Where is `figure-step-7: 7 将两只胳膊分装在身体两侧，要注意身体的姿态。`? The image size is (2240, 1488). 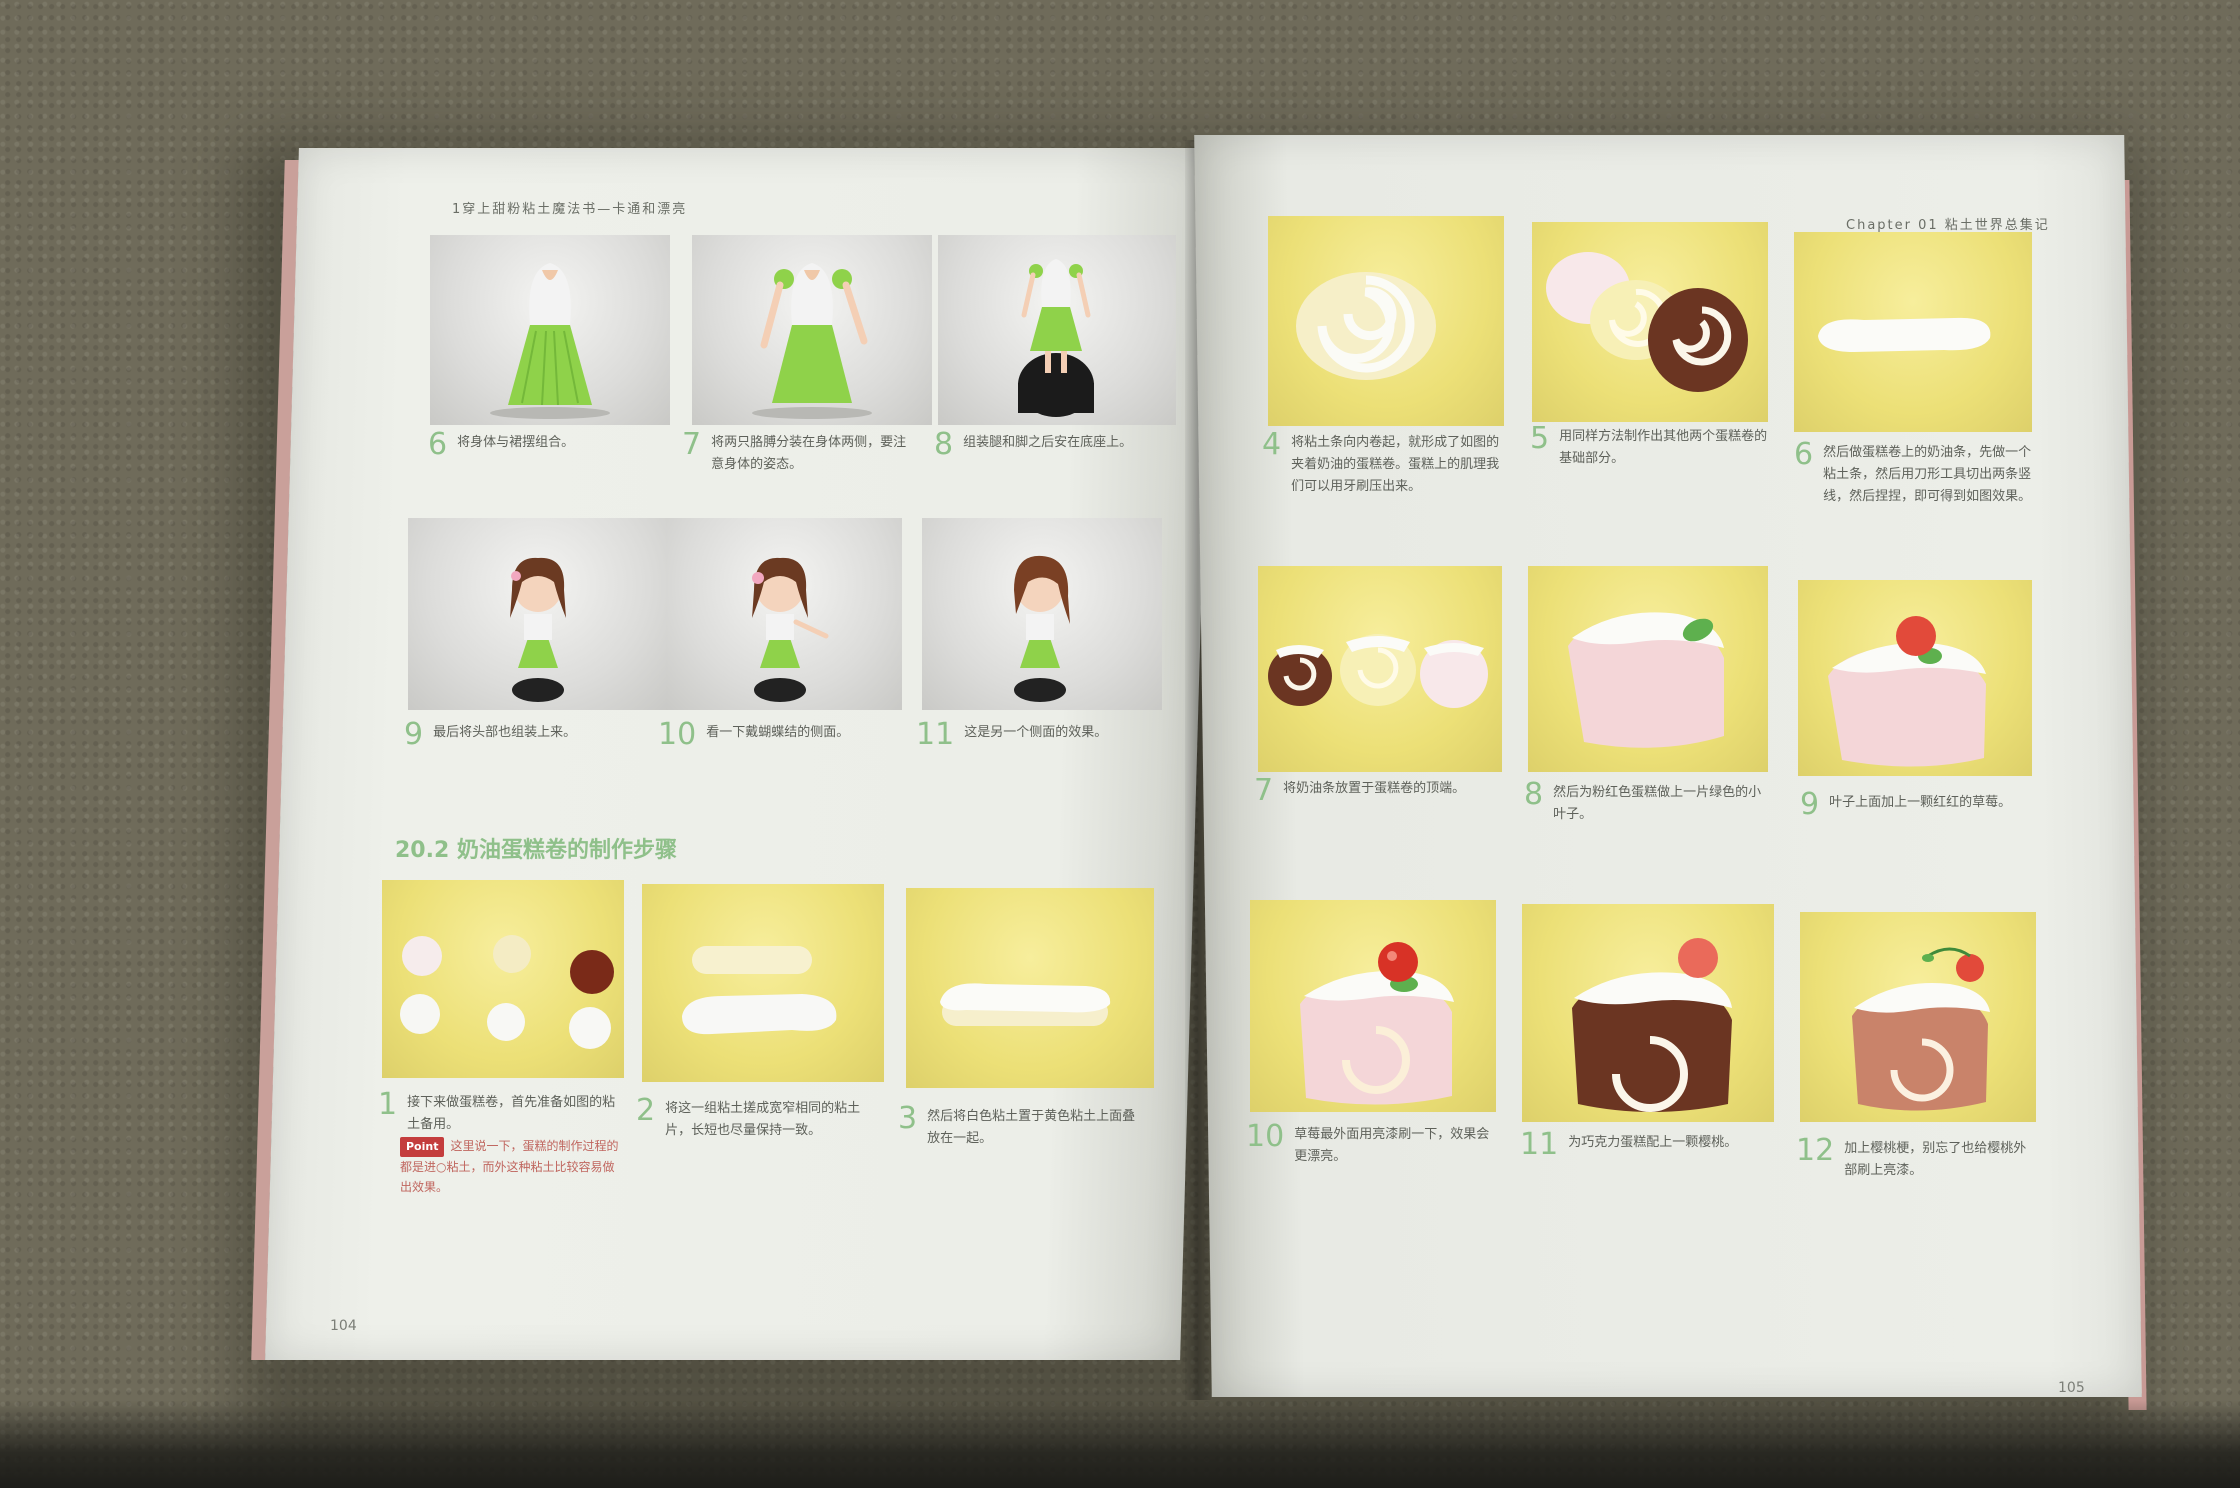 figure-step-7: 7 将两只胳膊分装在身体两侧，要注意身体的姿态。 is located at coordinates (797, 453).